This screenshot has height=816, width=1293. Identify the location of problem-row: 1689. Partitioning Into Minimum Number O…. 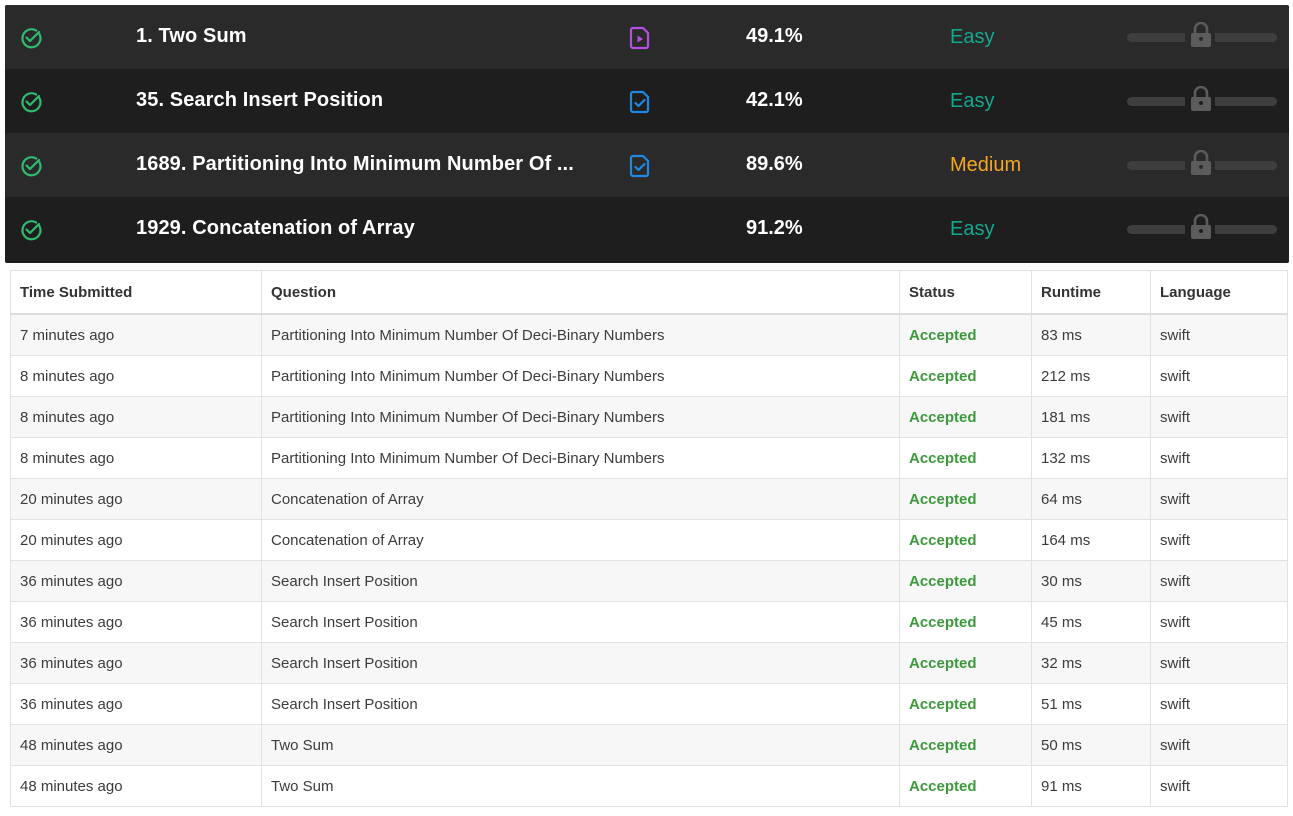
(647, 165).